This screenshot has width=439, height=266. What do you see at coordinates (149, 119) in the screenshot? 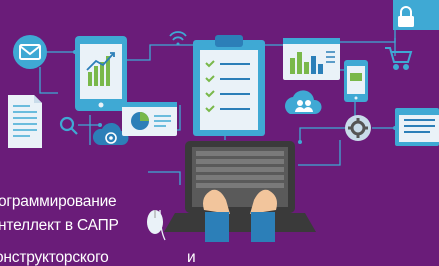
I see `pie-chart-window-icon` at bounding box center [149, 119].